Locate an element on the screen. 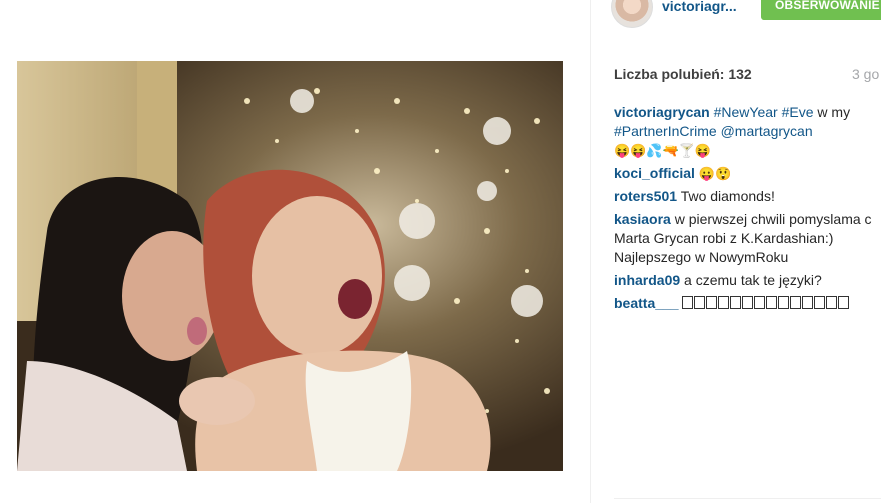  comment-text: Marta Grycan robi z K.Kardashian:) is located at coordinates (724, 238).